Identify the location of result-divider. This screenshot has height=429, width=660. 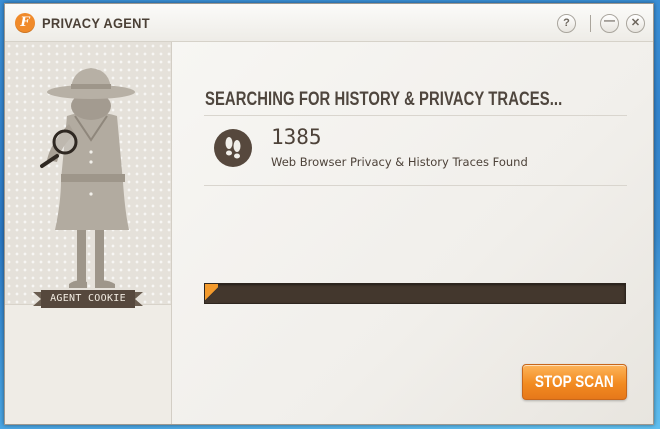
(415, 185).